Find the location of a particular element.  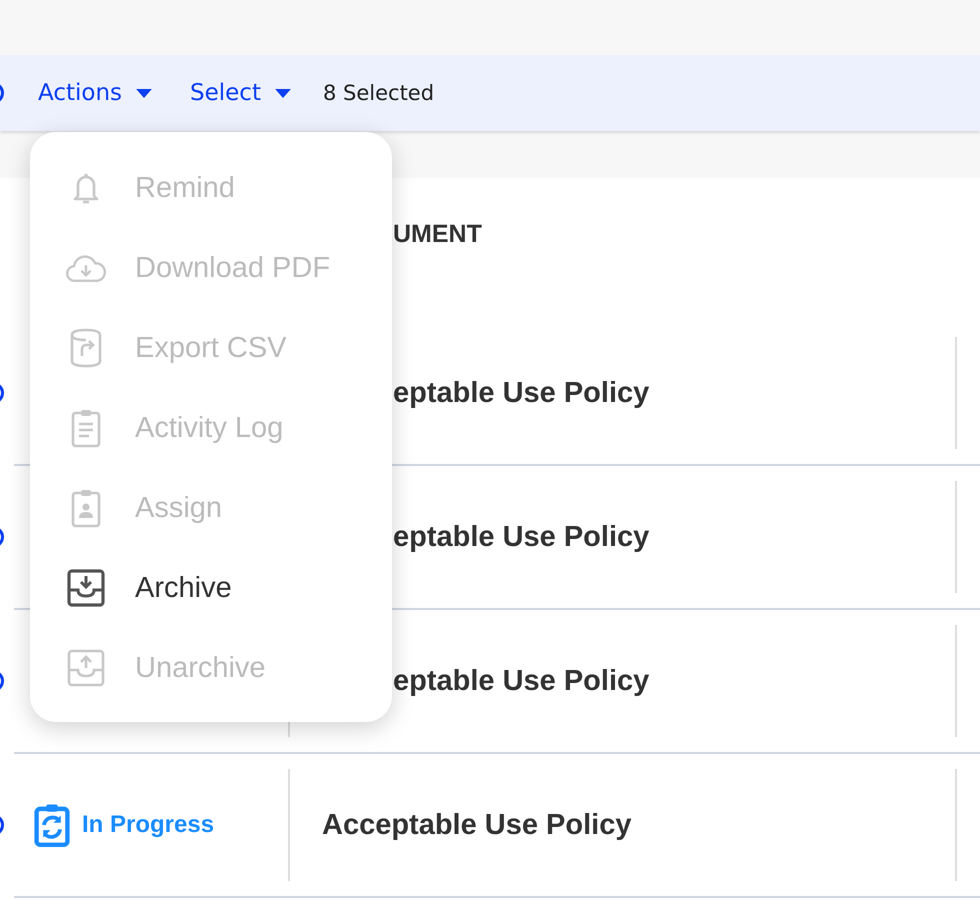

document-name: Acceptable Use Policy is located at coordinates (477, 824).